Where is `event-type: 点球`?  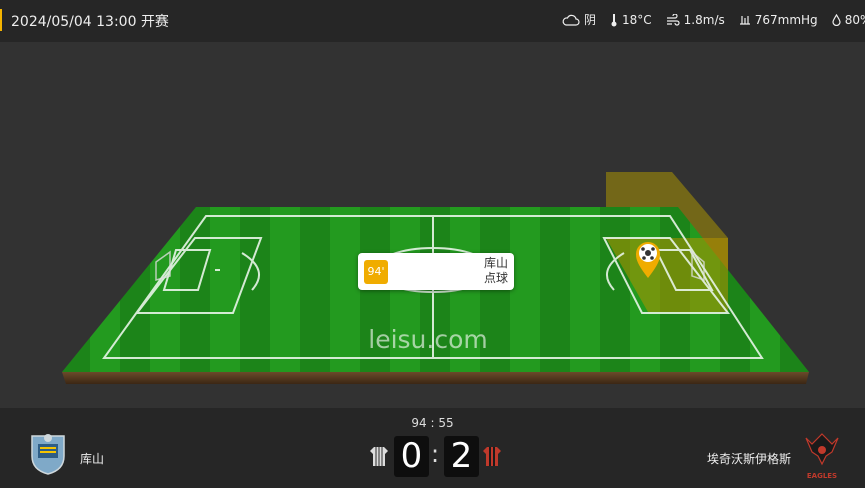 event-type: 点球 is located at coordinates (495, 278).